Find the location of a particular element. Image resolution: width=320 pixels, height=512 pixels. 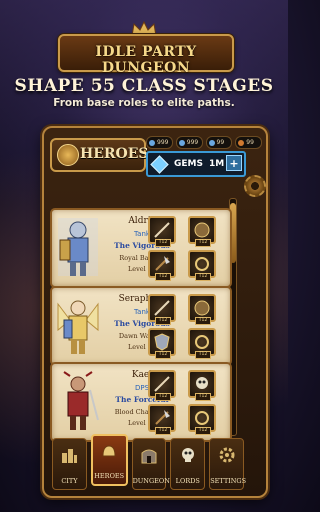

nav-label: HEROES is located at coordinates (109, 476).